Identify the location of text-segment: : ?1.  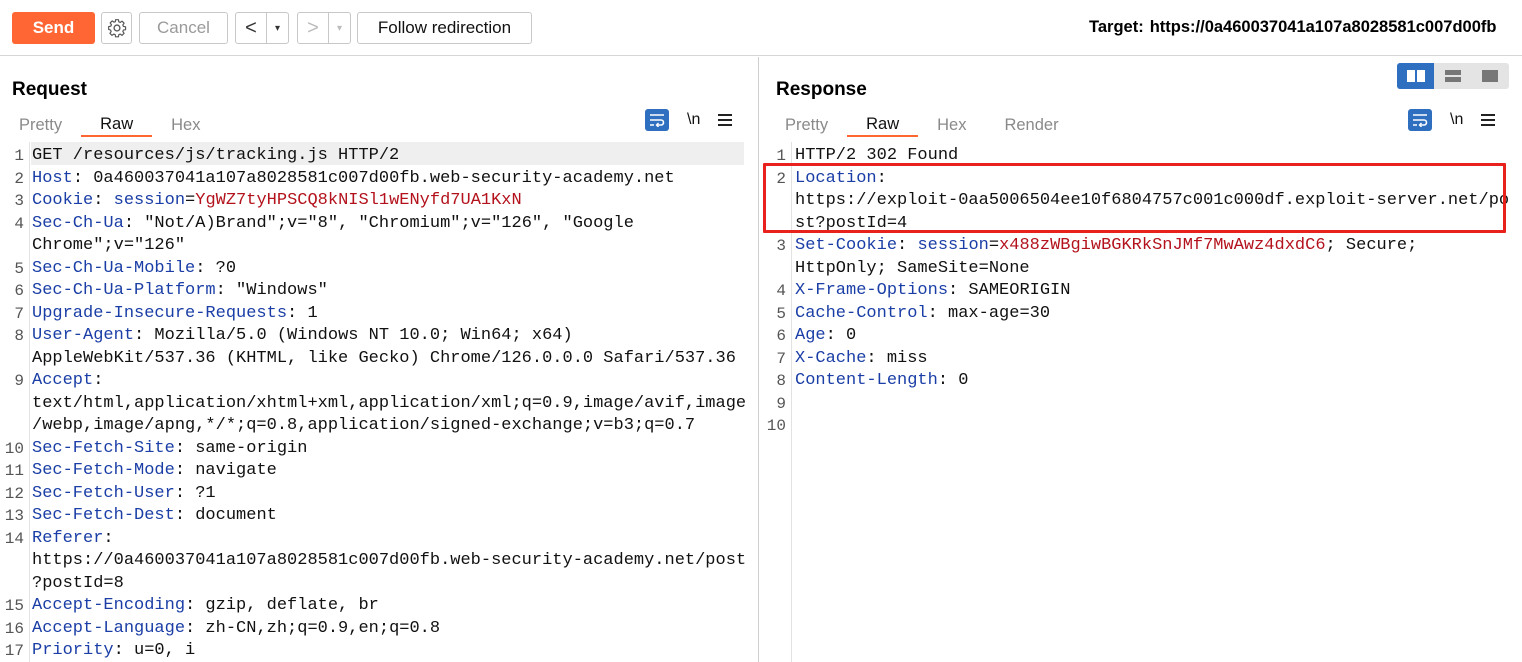
(195, 493).